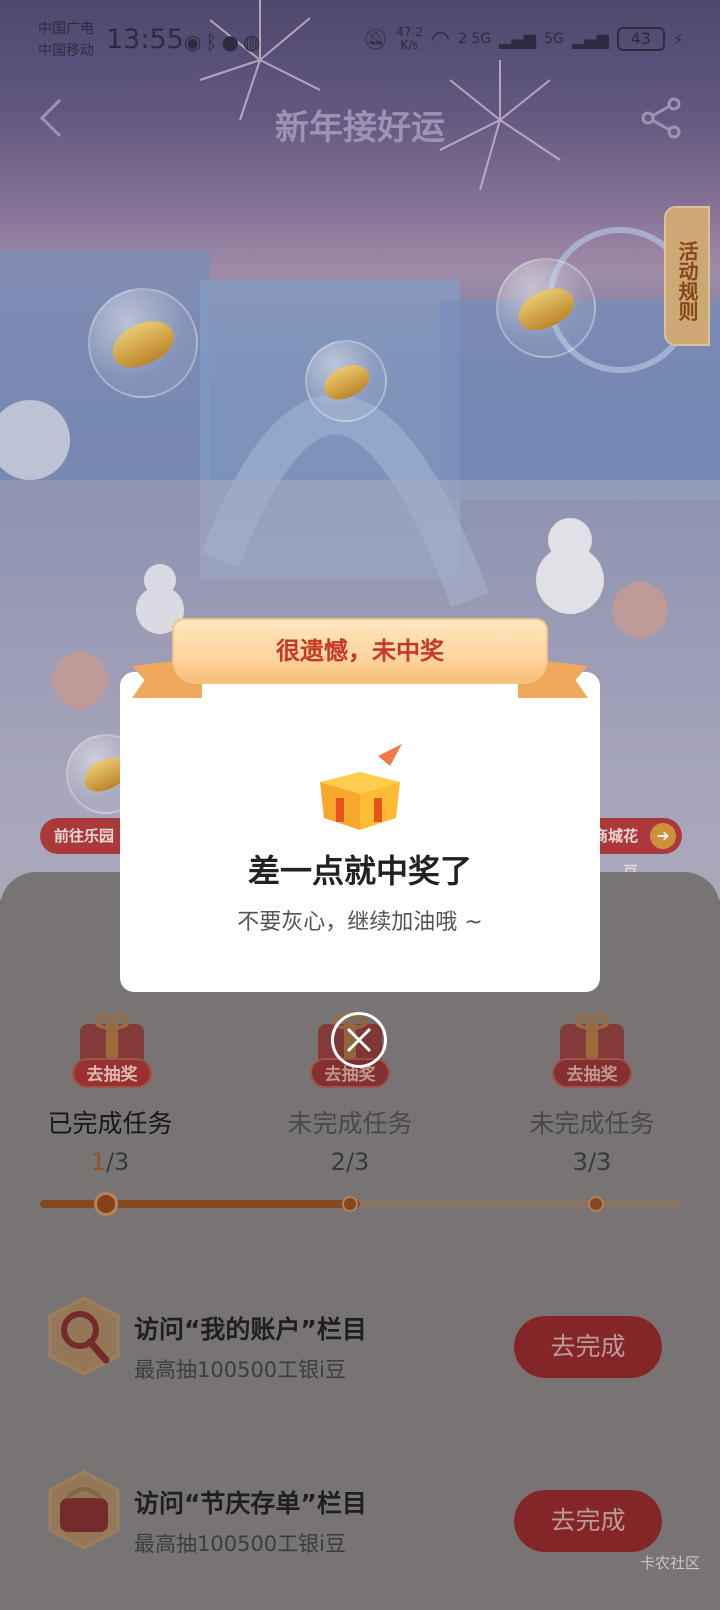 Image resolution: width=720 pixels, height=1610 pixels. What do you see at coordinates (361, 787) in the screenshot?
I see `empty-box-icon` at bounding box center [361, 787].